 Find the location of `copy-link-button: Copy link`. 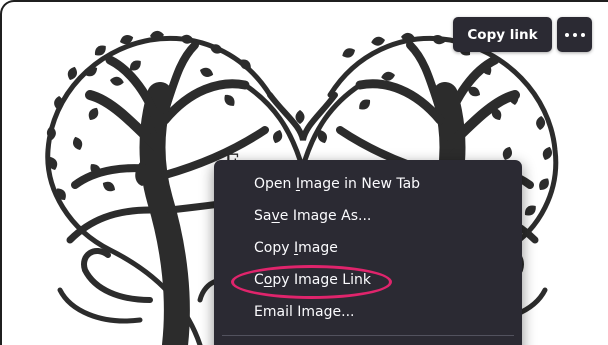

copy-link-button: Copy link is located at coordinates (502, 34).